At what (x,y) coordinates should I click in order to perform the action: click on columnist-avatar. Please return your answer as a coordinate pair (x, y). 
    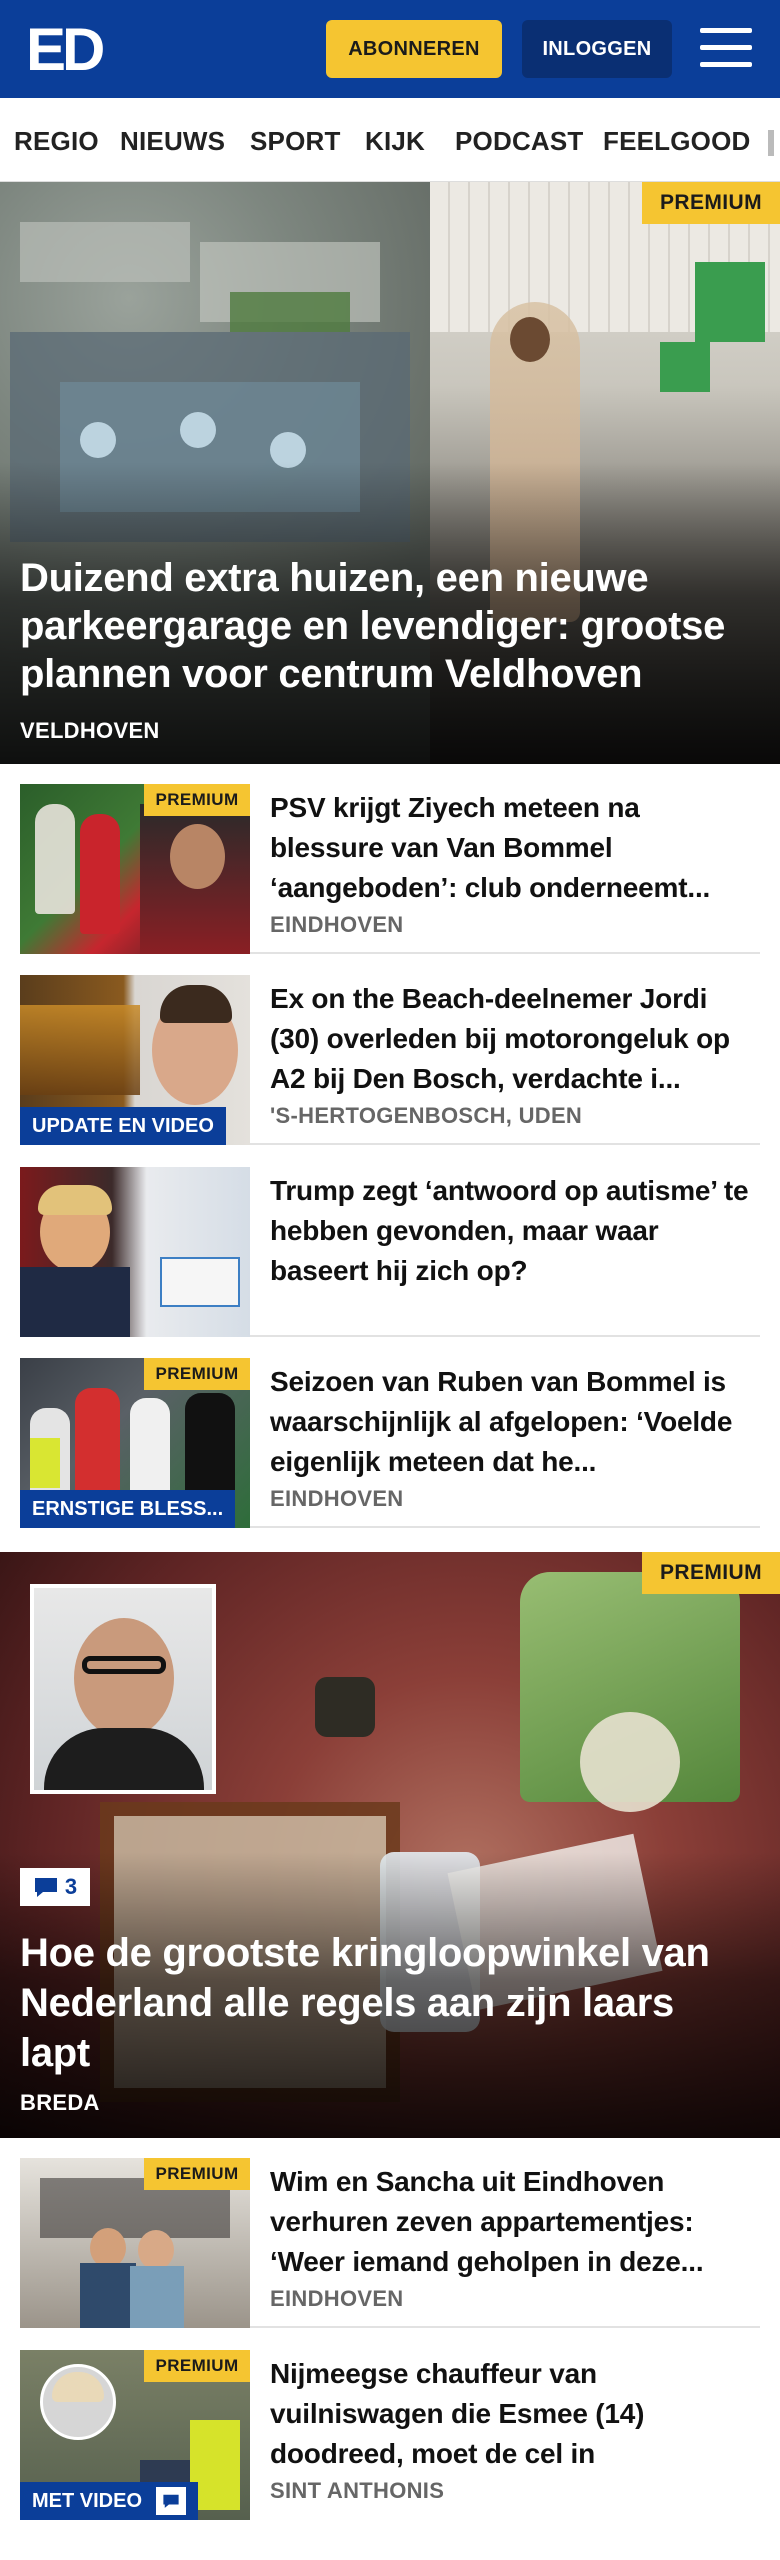
    Looking at the image, I should click on (123, 1689).